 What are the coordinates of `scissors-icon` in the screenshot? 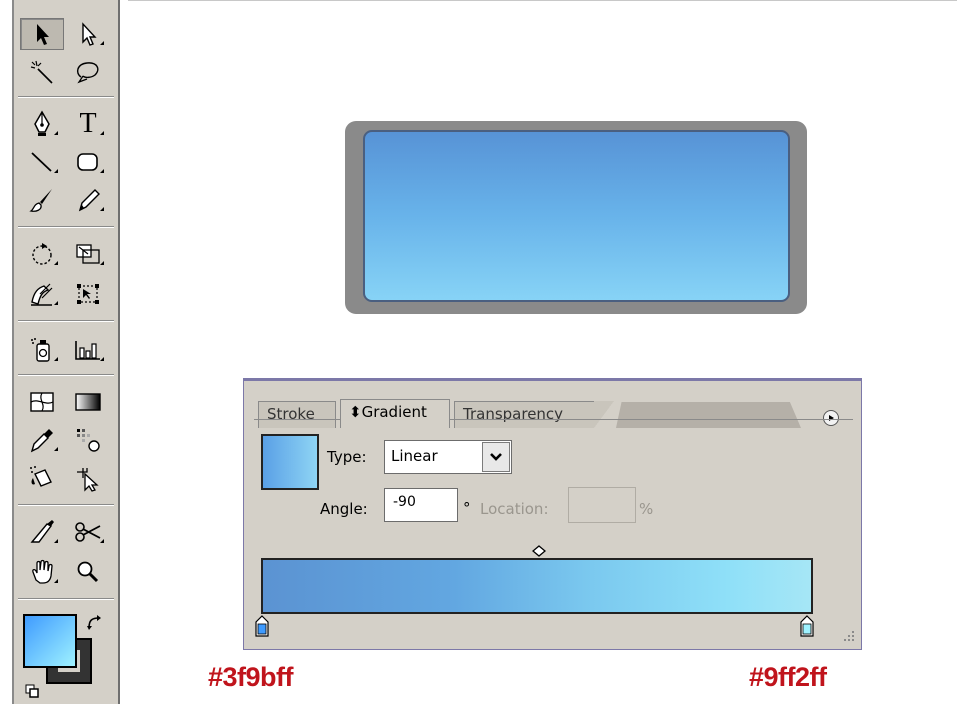 It's located at (88, 532).